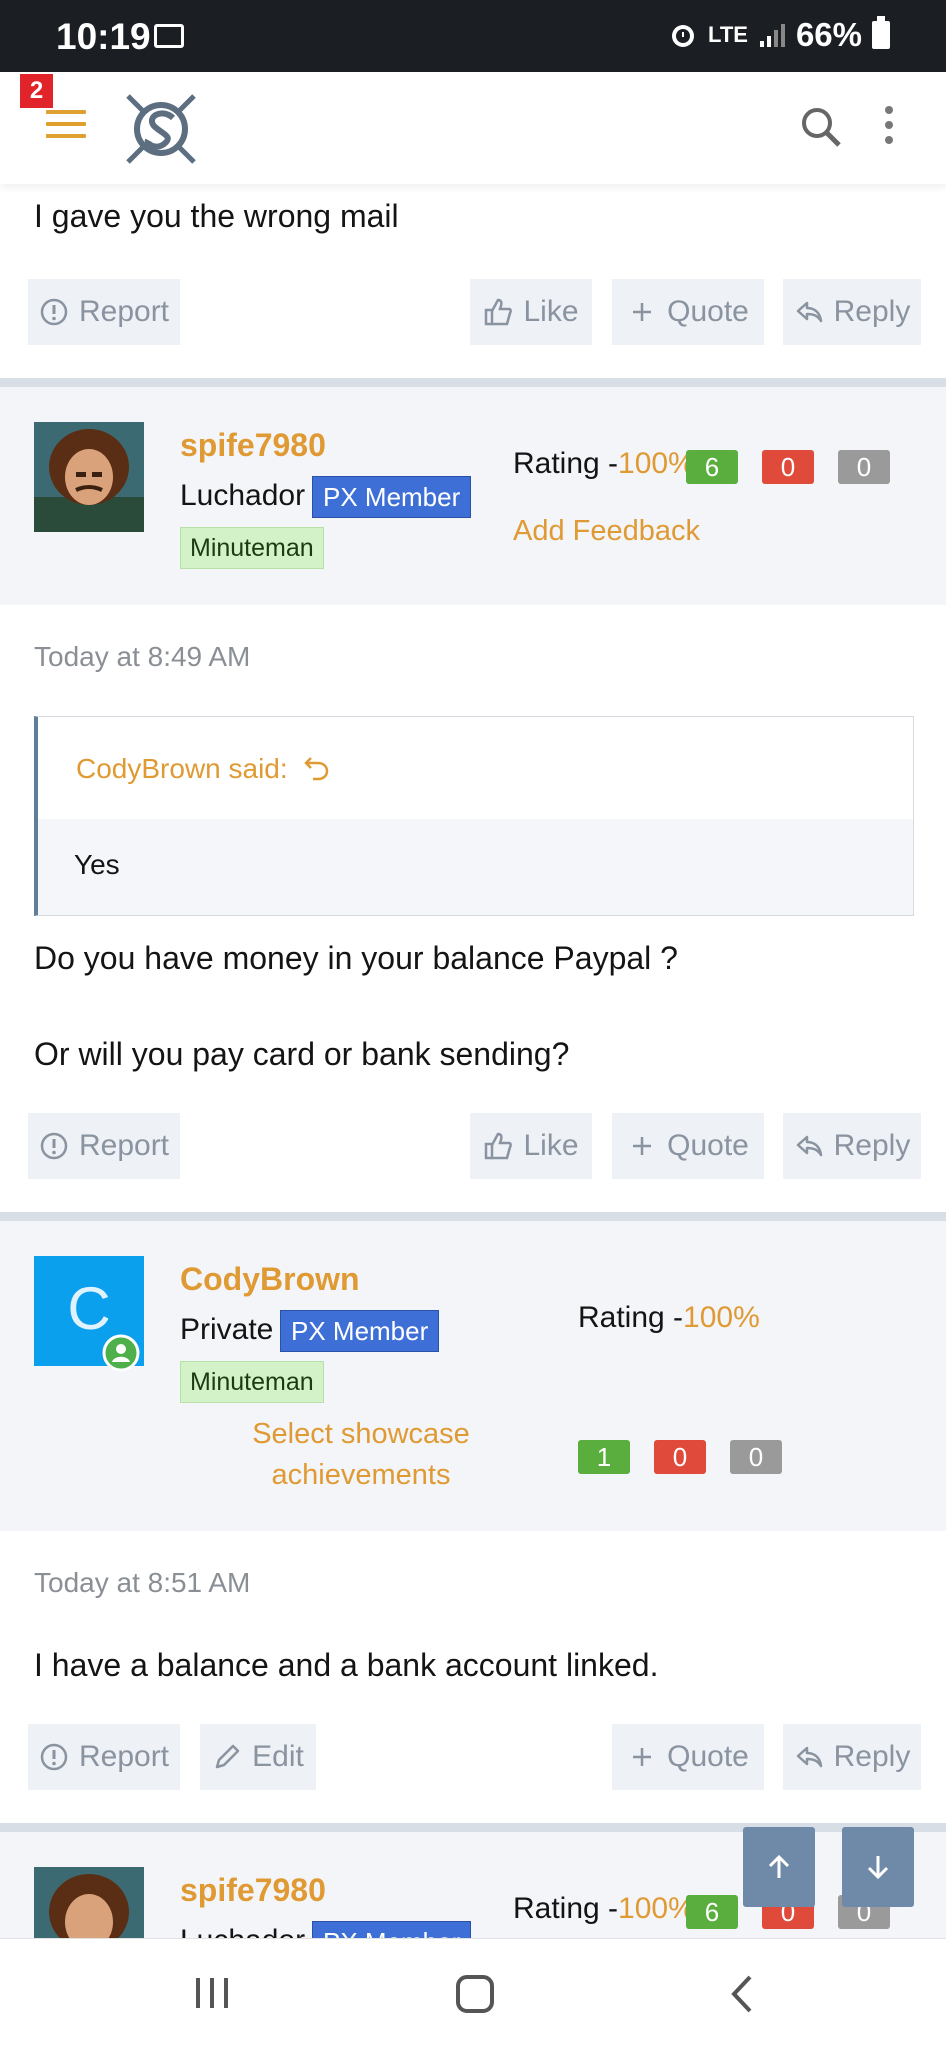  What do you see at coordinates (361, 1434) in the screenshot?
I see `showcase-line-1: Select showcase` at bounding box center [361, 1434].